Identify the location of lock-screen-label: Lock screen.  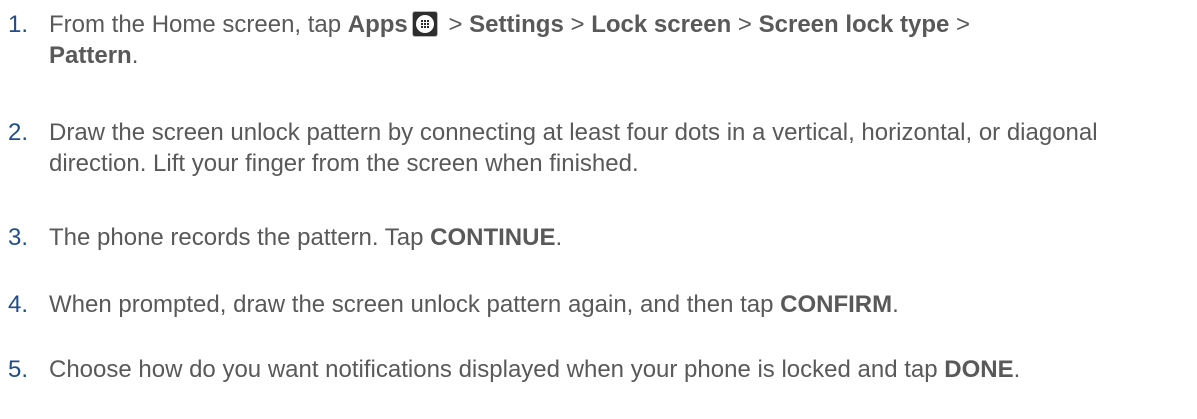
(661, 24).